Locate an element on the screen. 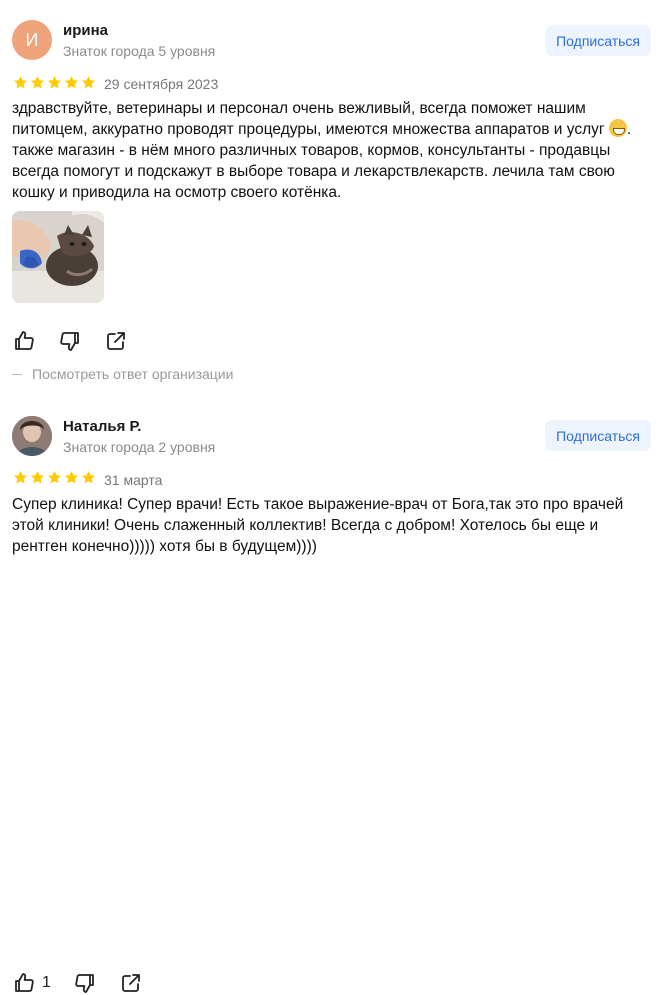  like-button: 1 is located at coordinates (31, 983).